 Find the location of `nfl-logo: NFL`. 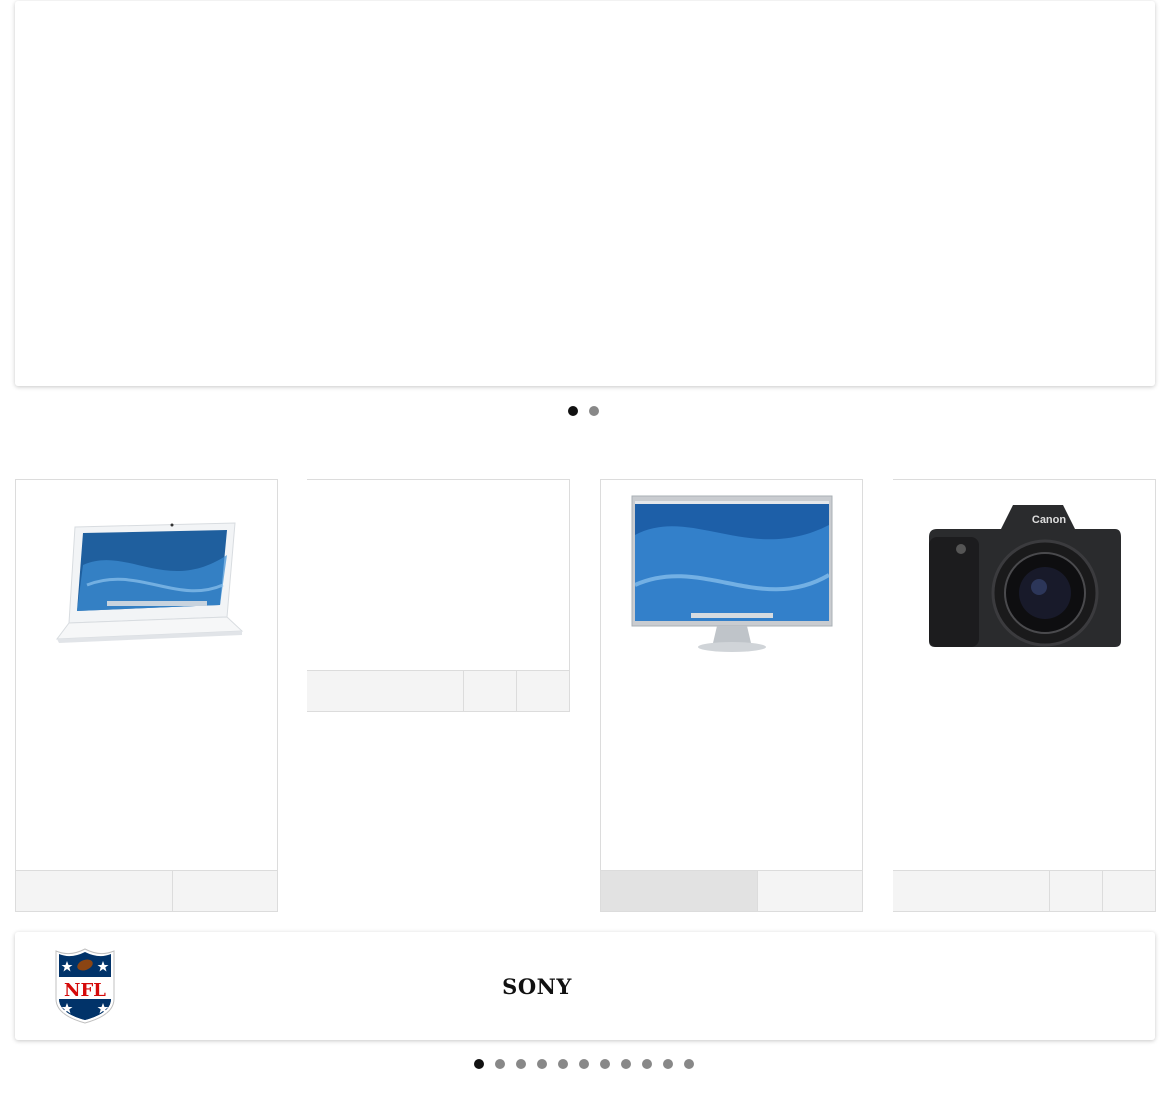

nfl-logo: NFL is located at coordinates (85, 986).